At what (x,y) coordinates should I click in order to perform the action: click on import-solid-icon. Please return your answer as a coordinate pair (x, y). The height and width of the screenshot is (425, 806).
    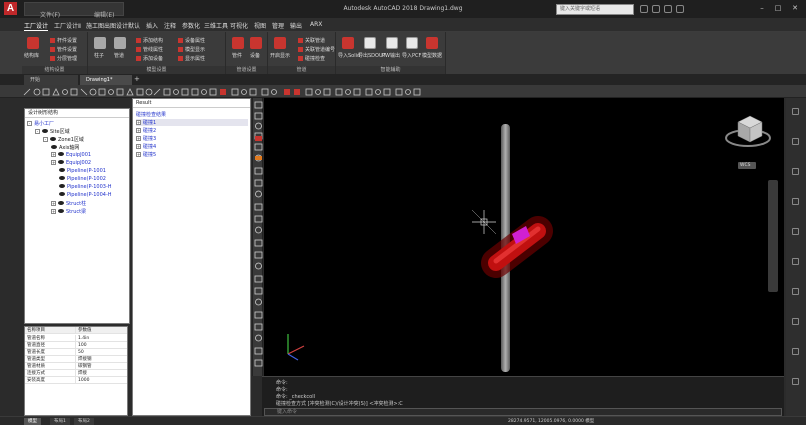
    Looking at the image, I should click on (348, 43).